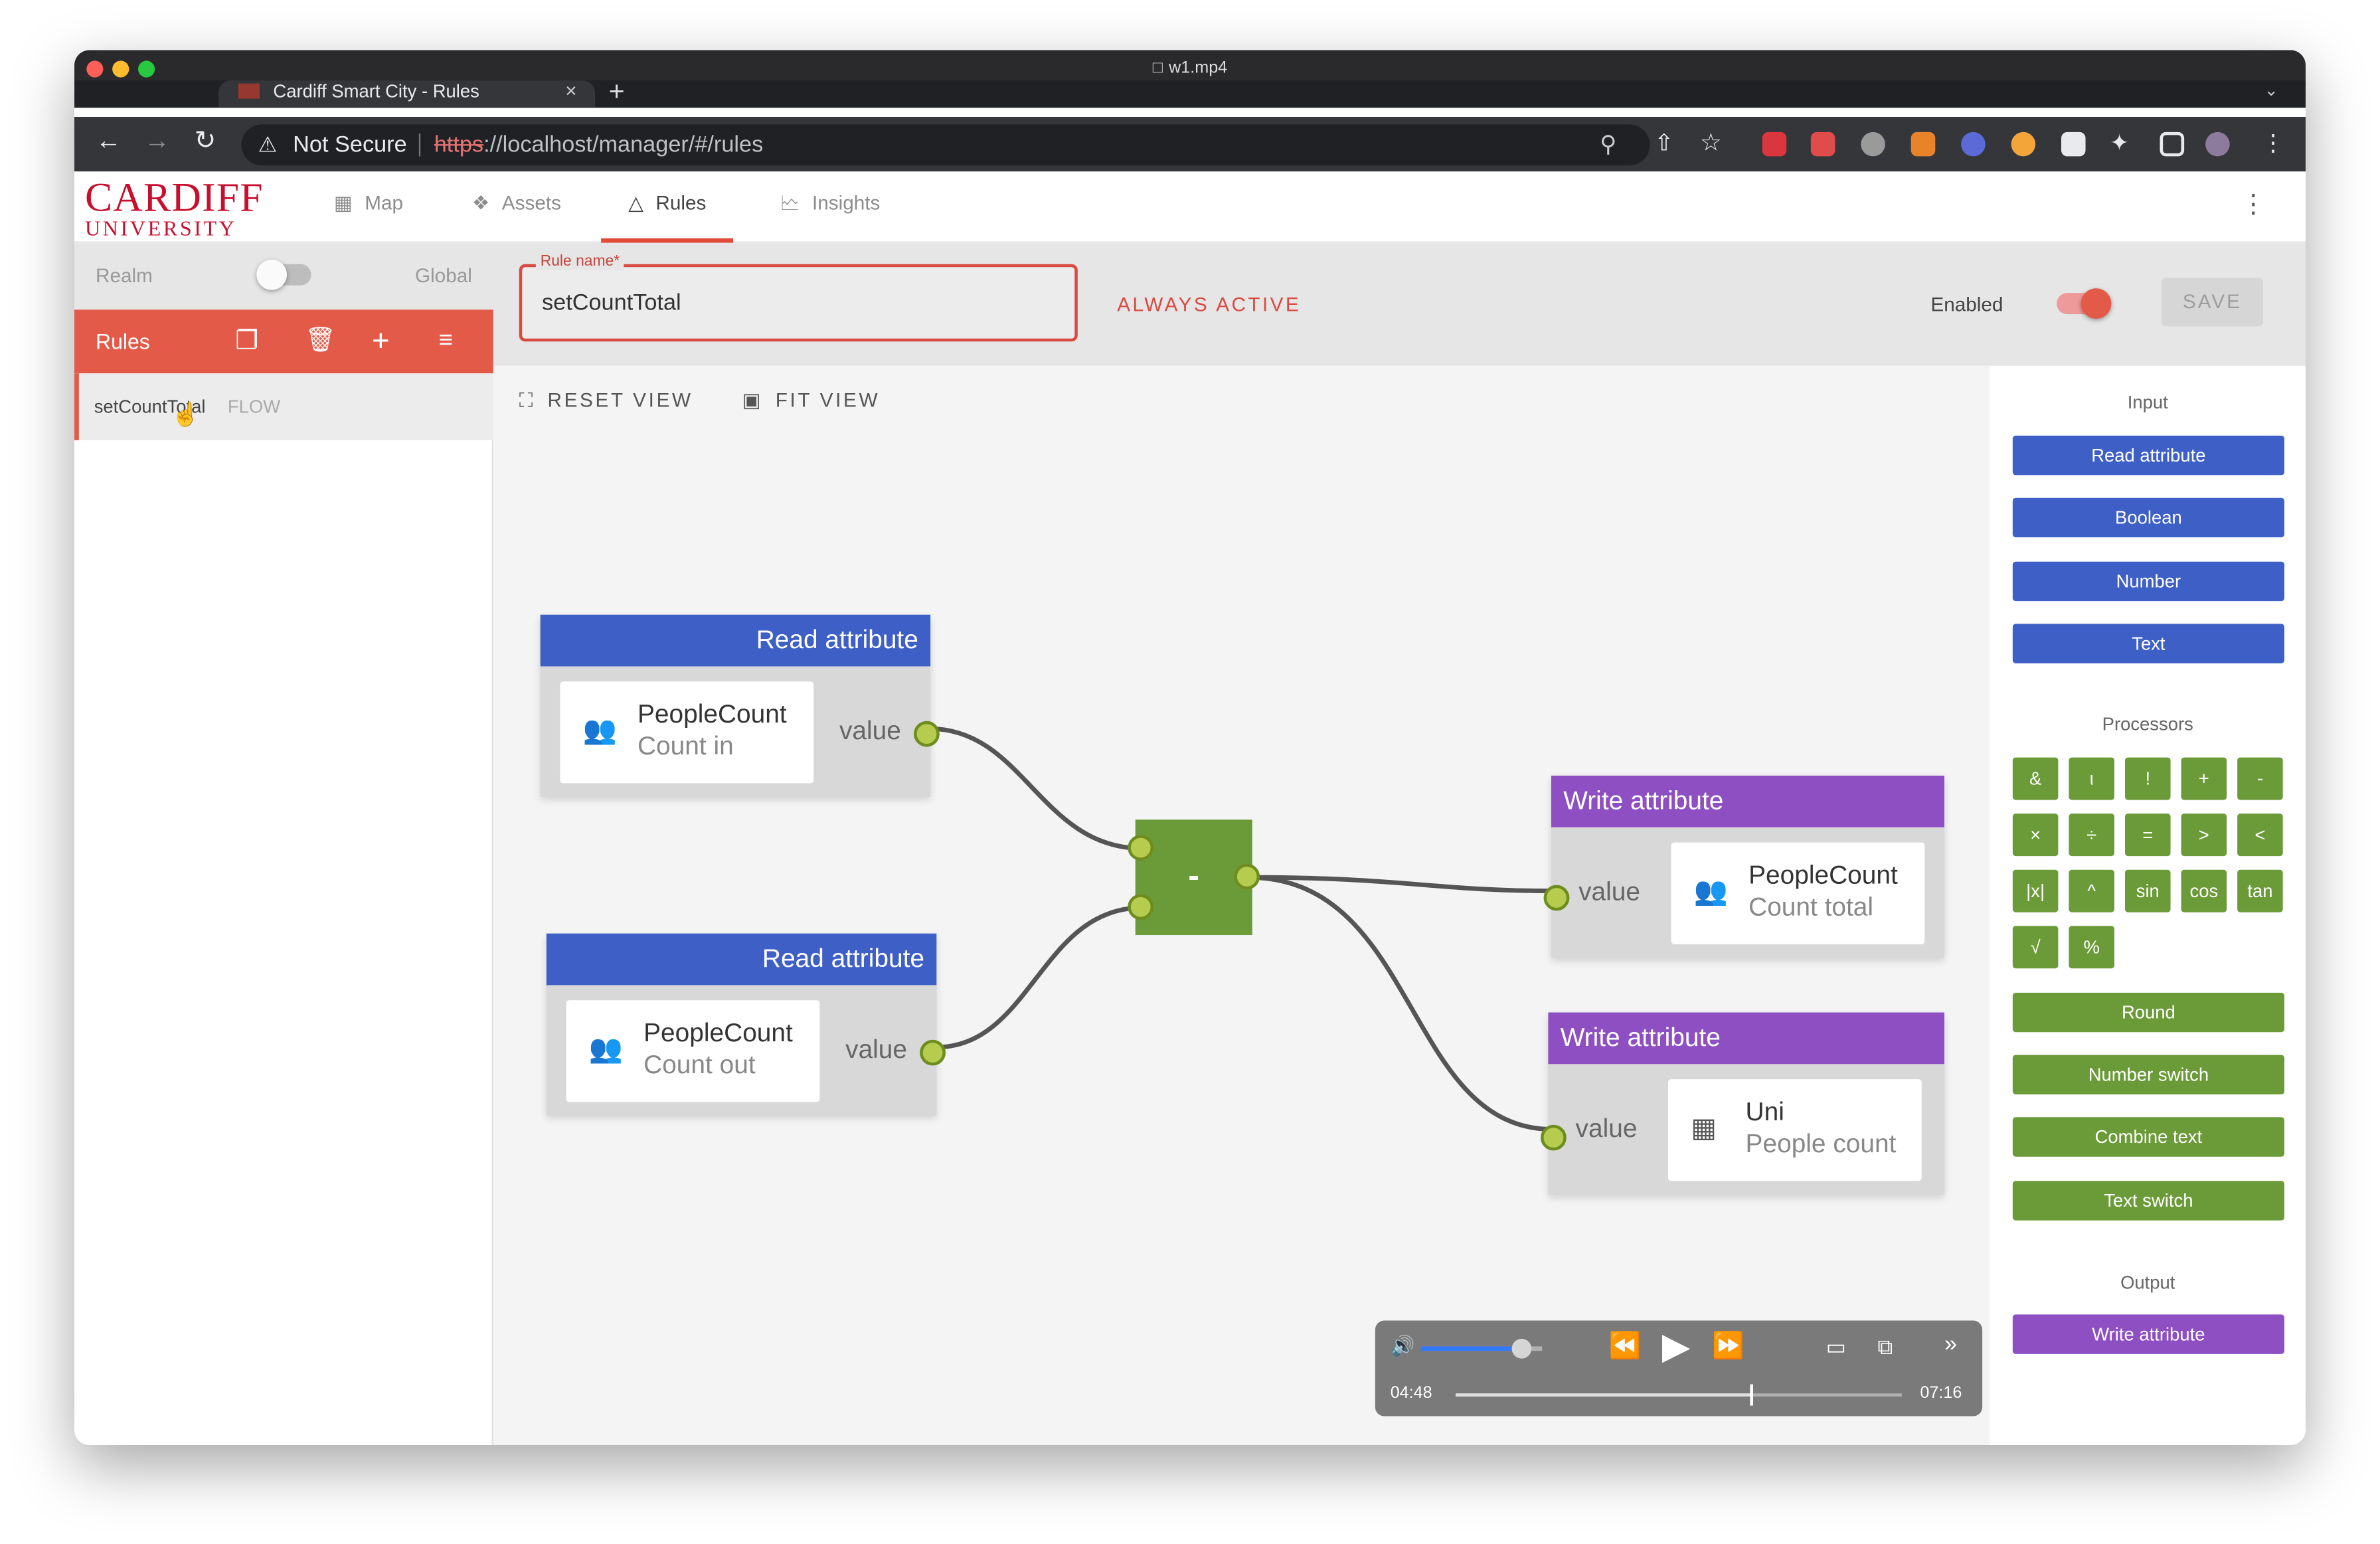 This screenshot has height=1544, width=2380. What do you see at coordinates (2148, 1137) in the screenshot?
I see `palette-combine-text-button: Combine text` at bounding box center [2148, 1137].